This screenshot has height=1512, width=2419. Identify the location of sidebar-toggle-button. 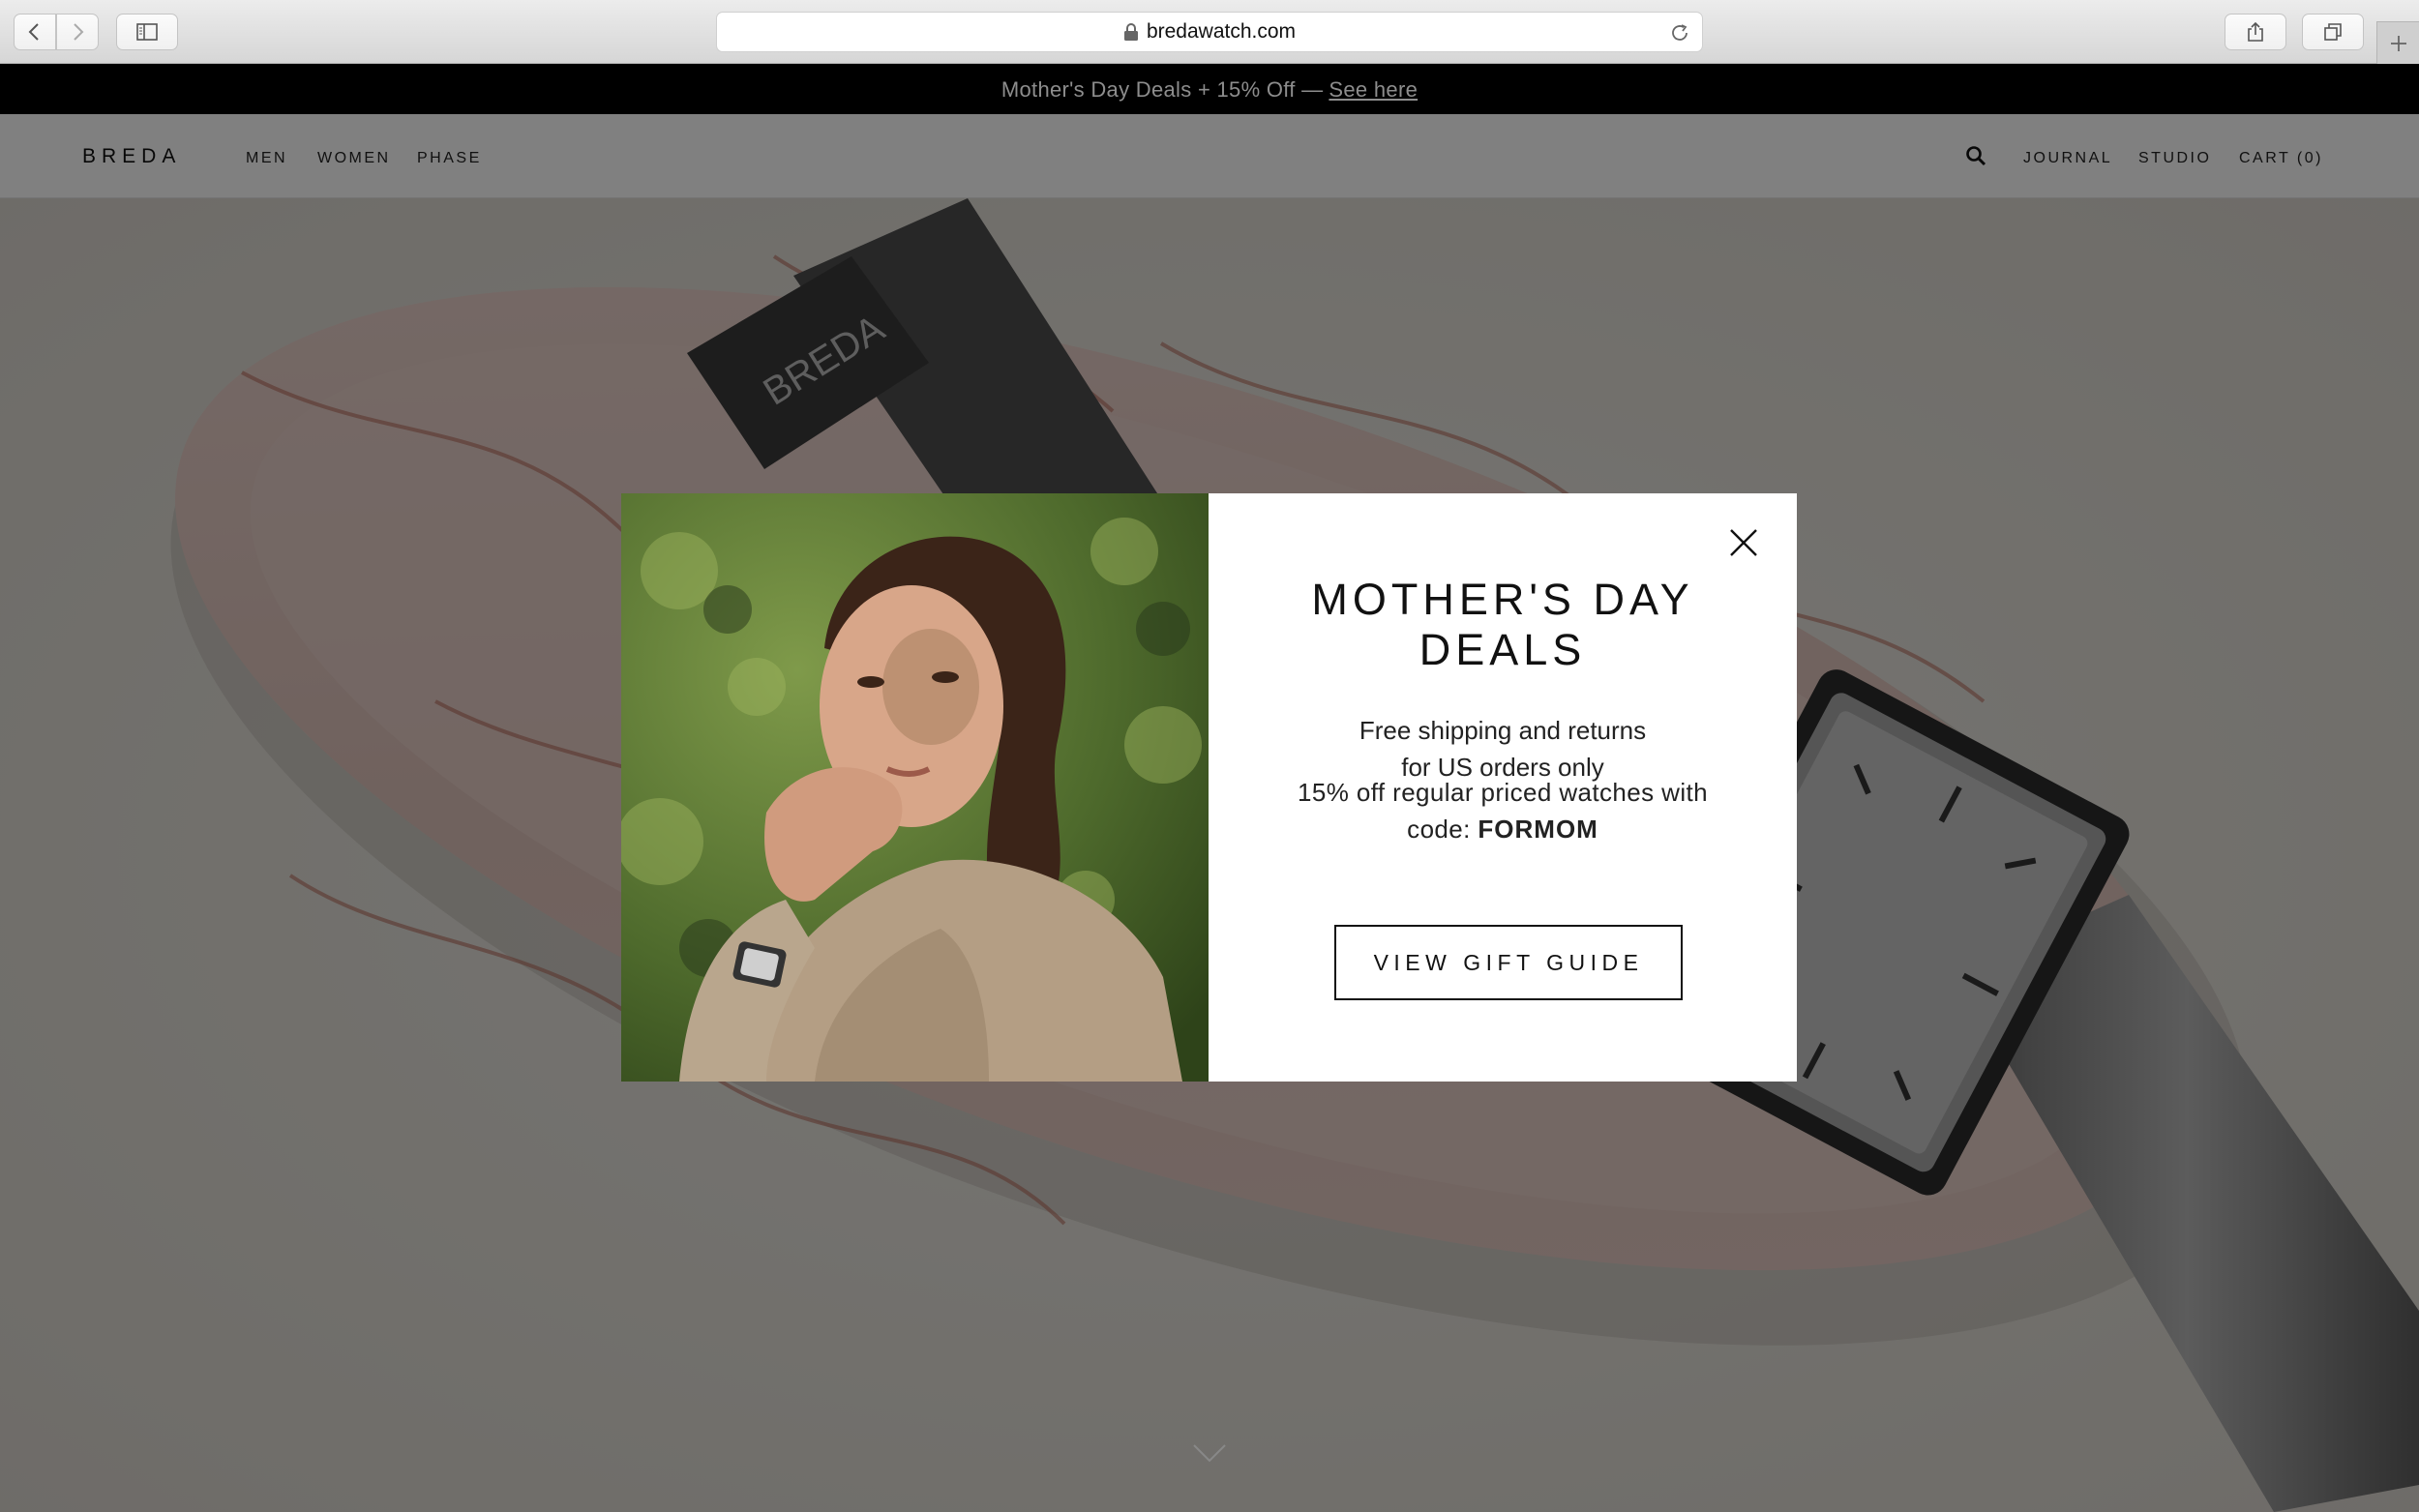
(147, 32).